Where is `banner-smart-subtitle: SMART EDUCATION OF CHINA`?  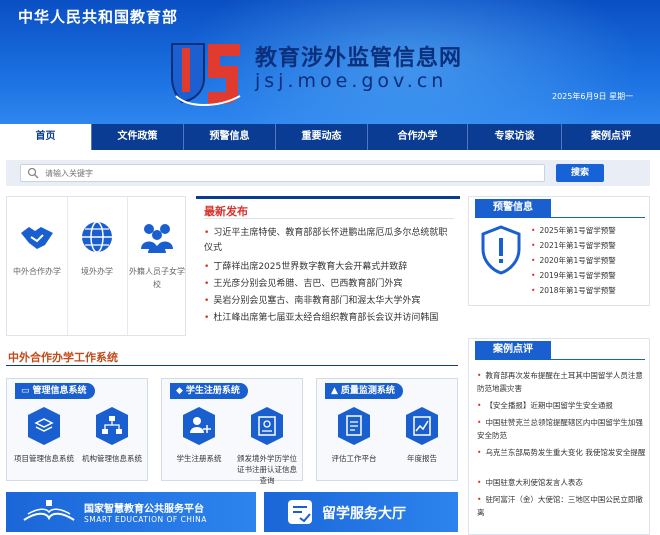 banner-smart-subtitle: SMART EDUCATION OF CHINA is located at coordinates (145, 519).